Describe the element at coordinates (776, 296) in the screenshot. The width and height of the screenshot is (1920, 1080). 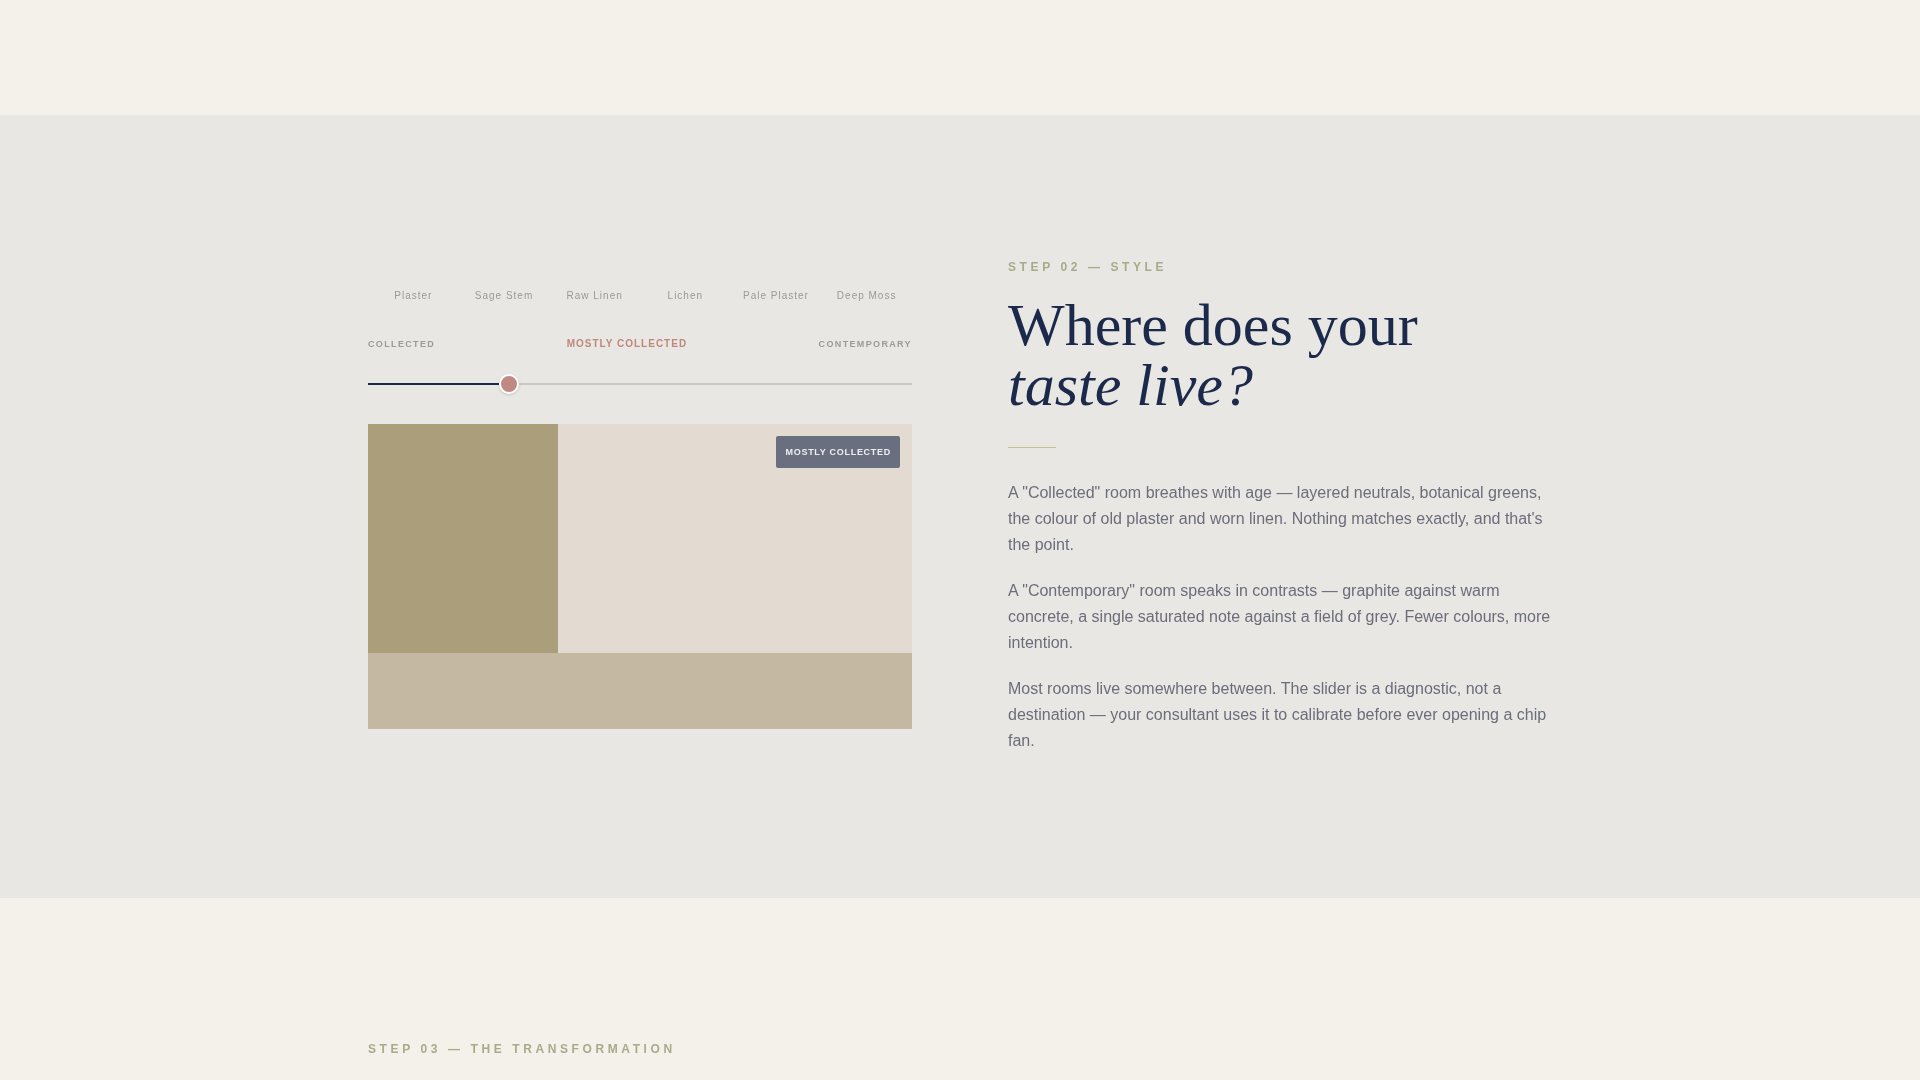
I see `swatch-label: Pale Plaster` at that location.